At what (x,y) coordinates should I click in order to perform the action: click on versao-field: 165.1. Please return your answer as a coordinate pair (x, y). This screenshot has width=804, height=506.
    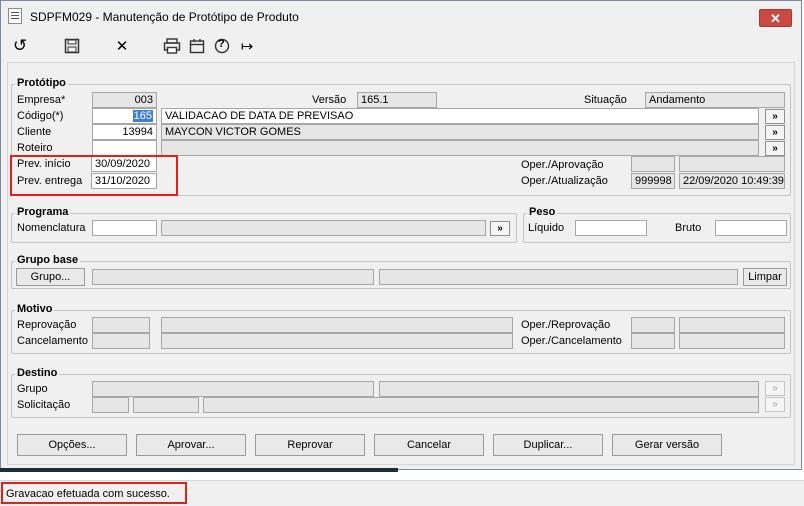
    Looking at the image, I should click on (397, 100).